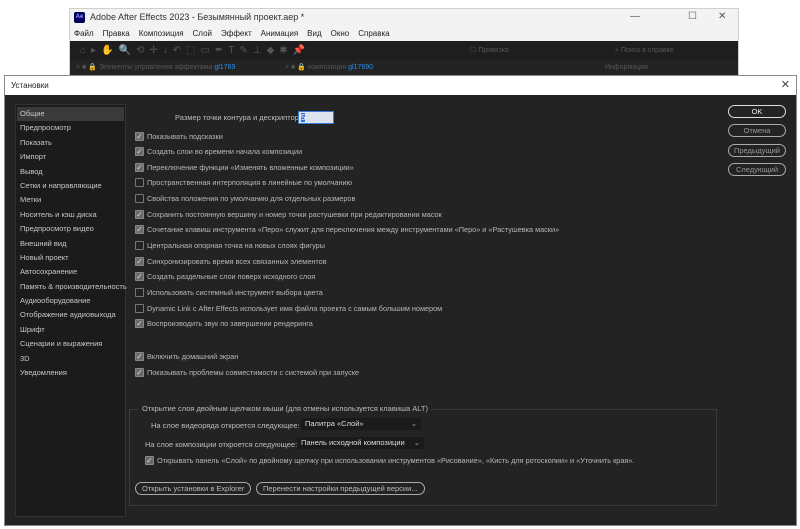 This screenshot has height=529, width=800. I want to click on help-search: ⌕ Поиск в справке, so click(644, 50).